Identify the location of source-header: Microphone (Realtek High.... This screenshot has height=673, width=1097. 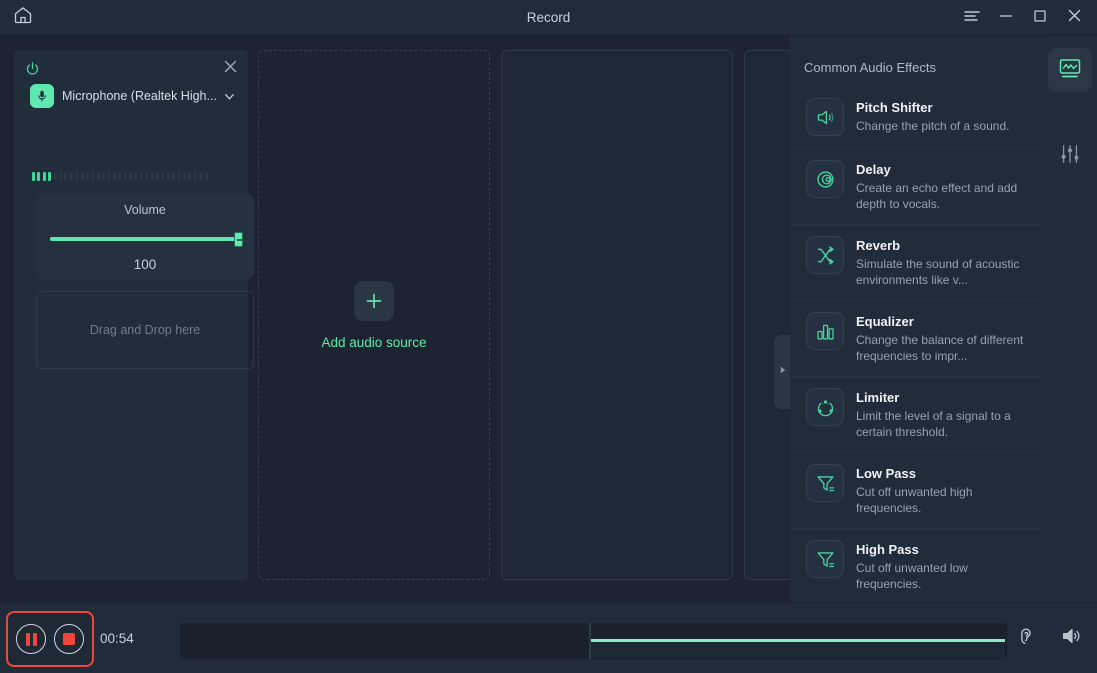
(131, 79).